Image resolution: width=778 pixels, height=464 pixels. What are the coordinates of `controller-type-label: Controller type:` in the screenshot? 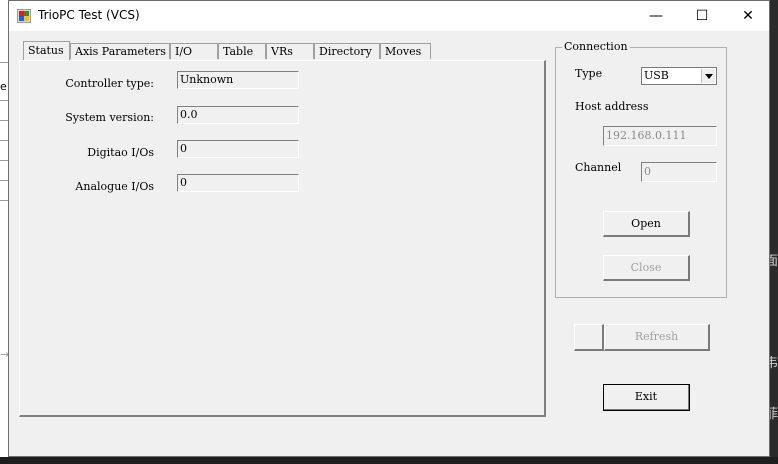 It's located at (109, 83).